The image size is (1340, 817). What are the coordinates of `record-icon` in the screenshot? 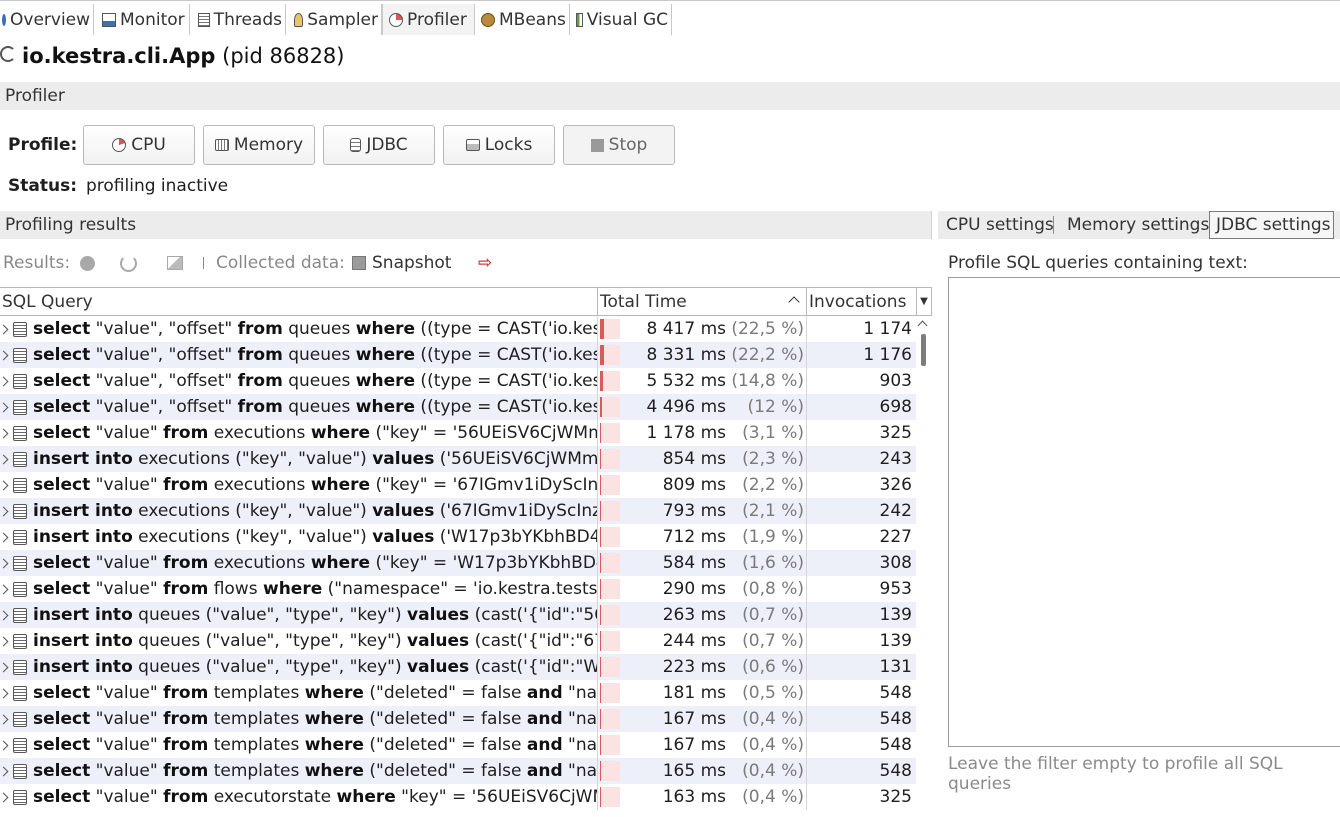 It's located at (87, 263).